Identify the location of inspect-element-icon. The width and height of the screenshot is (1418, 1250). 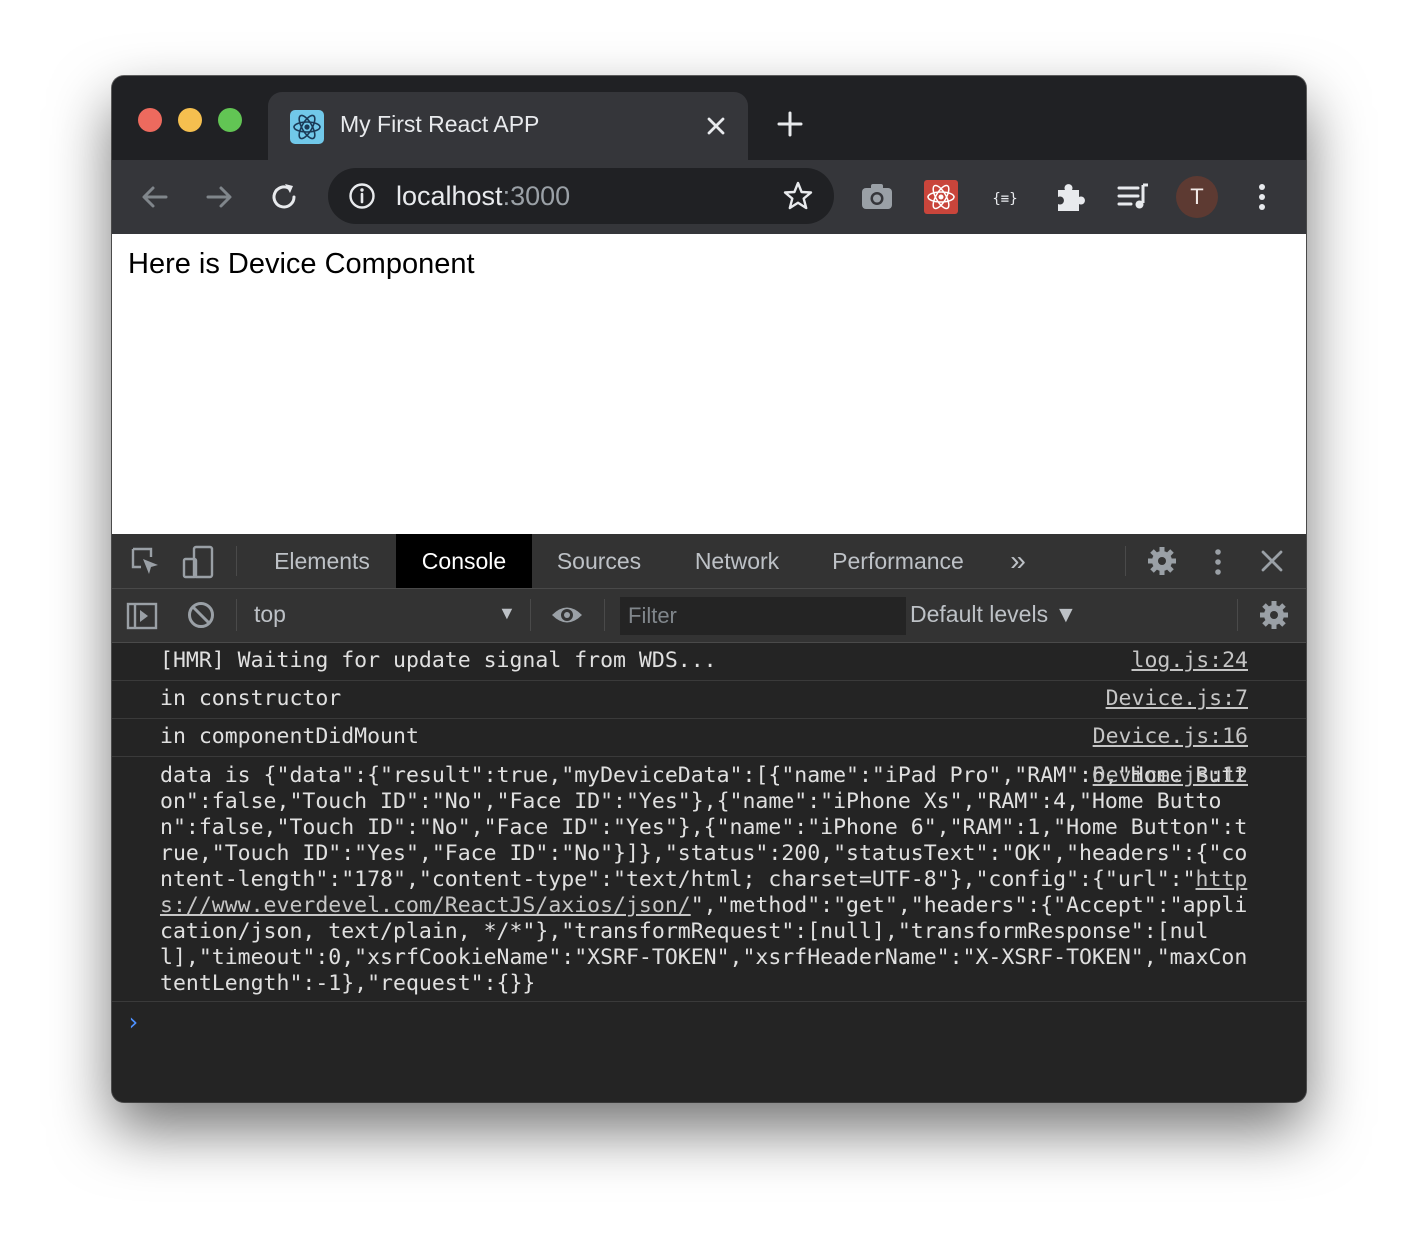
(146, 564).